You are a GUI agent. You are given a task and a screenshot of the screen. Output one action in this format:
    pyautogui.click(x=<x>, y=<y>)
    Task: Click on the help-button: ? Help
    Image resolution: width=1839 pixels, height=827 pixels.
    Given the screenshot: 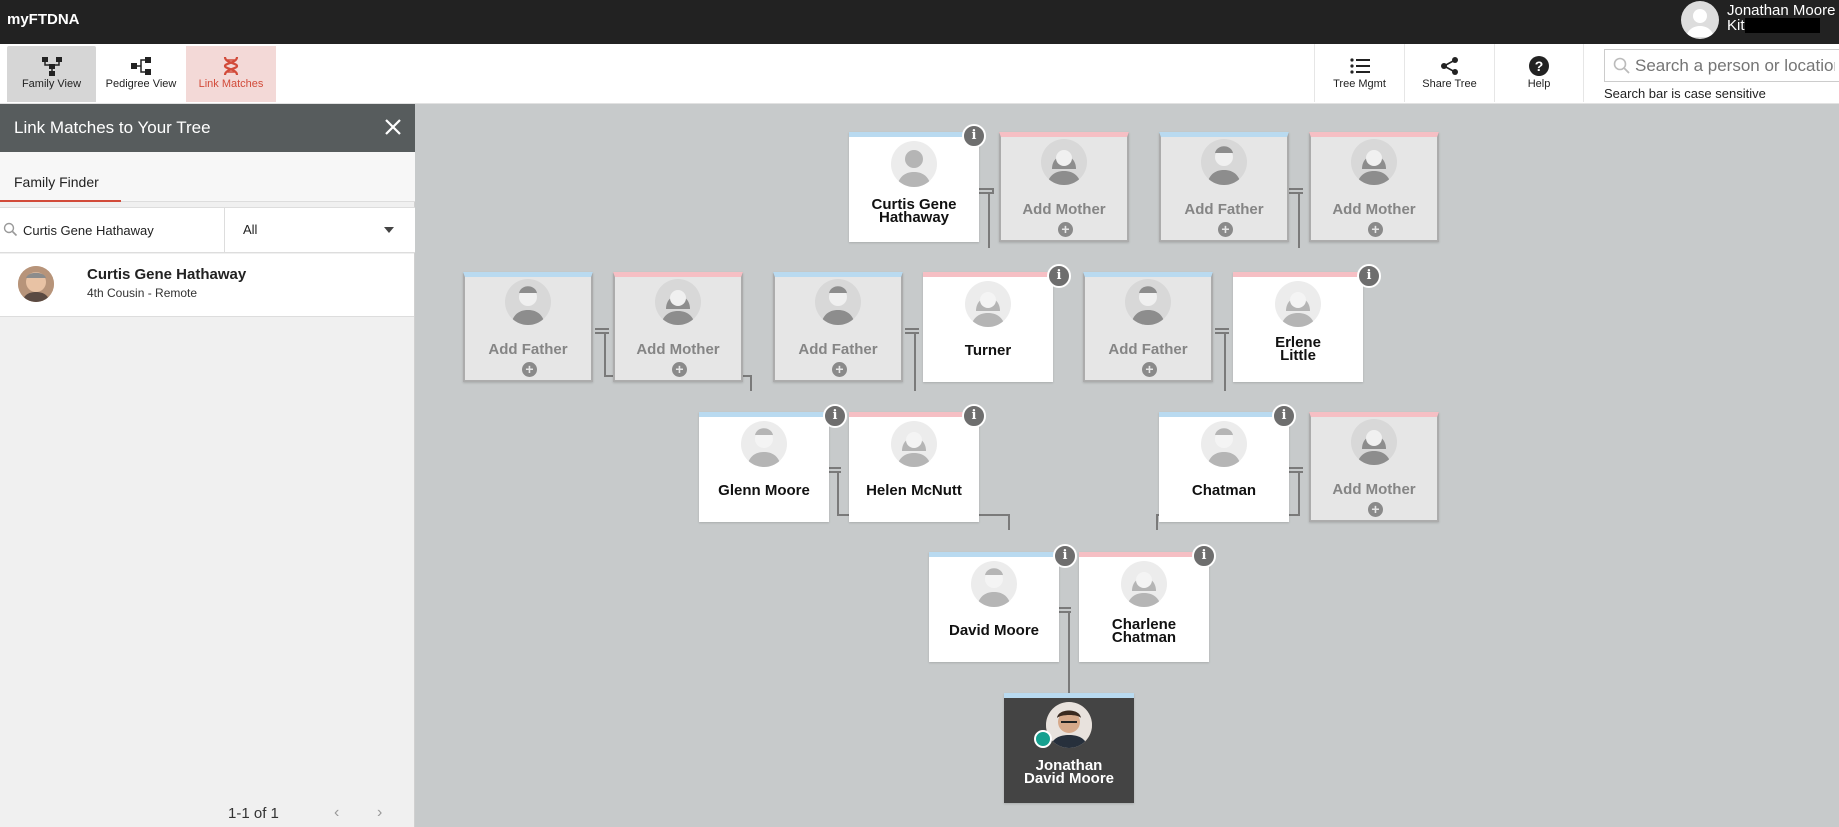 What is the action you would take?
    pyautogui.click(x=1539, y=73)
    